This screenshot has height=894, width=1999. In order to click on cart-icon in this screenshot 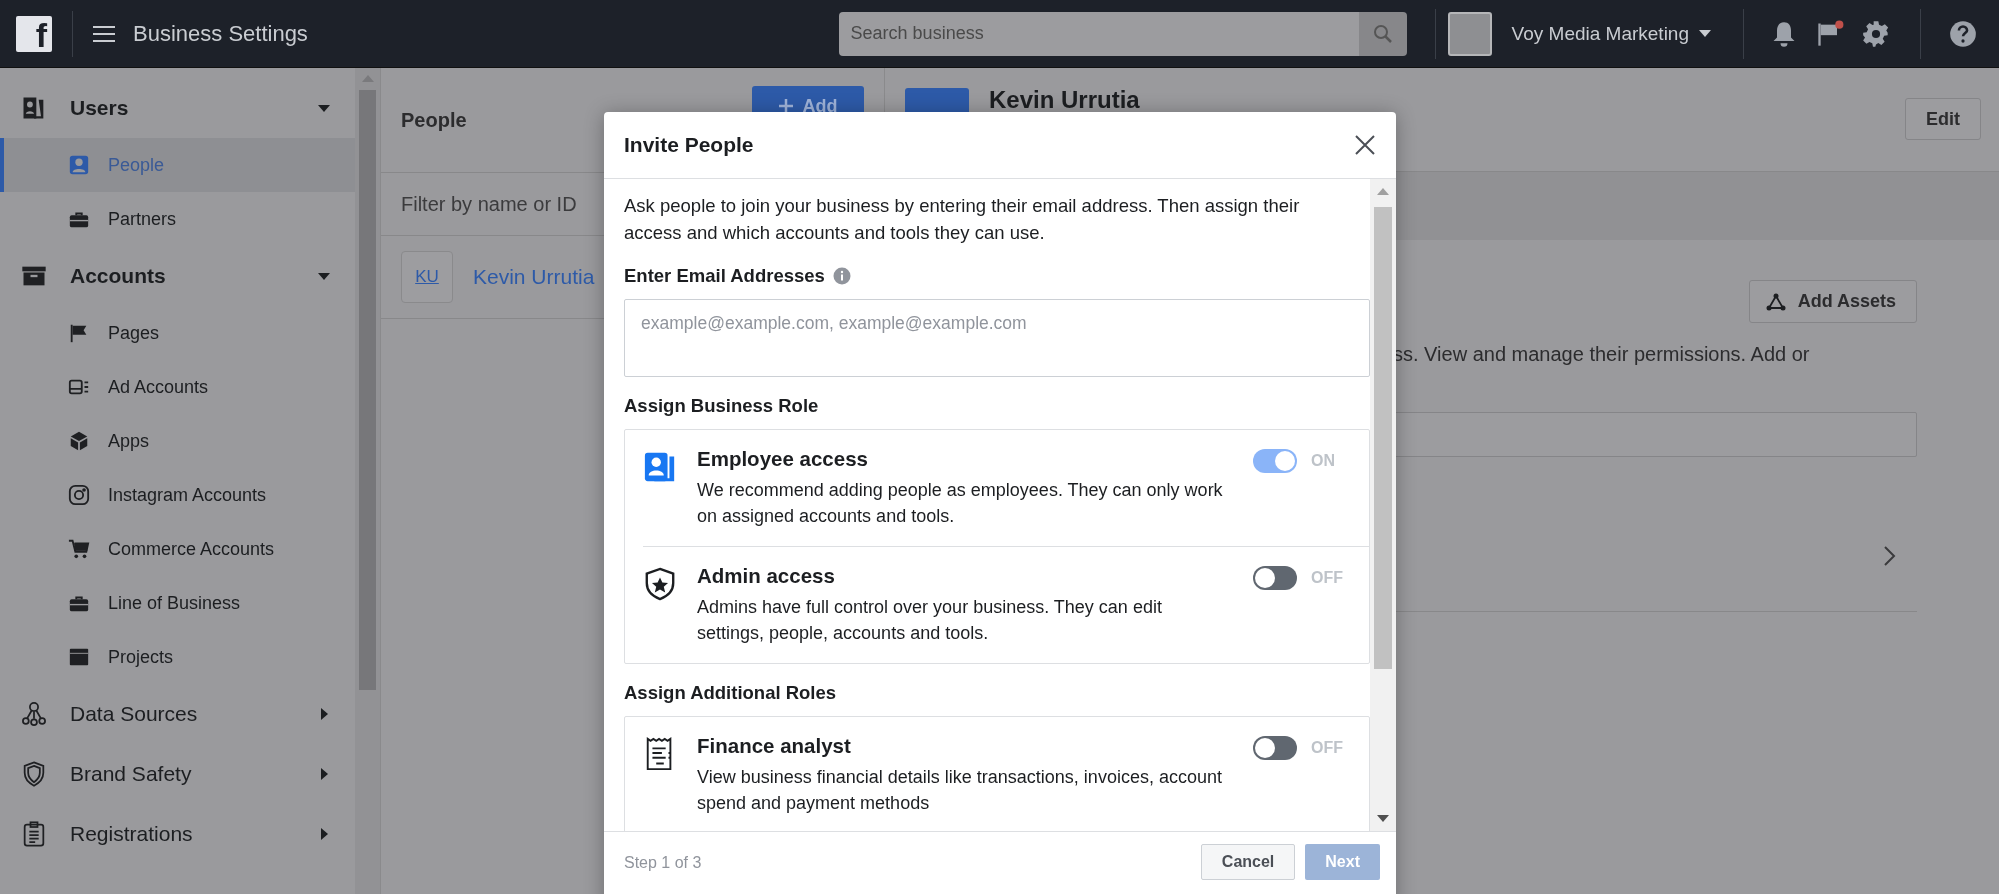, I will do `click(79, 549)`.